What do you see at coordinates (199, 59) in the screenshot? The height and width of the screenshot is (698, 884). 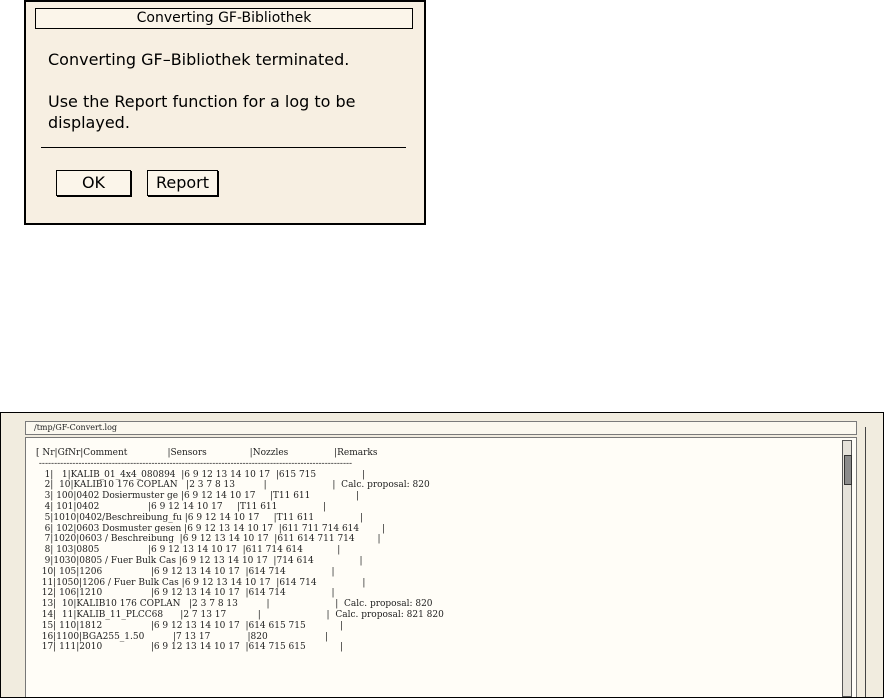 I see `dialog-message: Converting GF–Bibliothek terminated.` at bounding box center [199, 59].